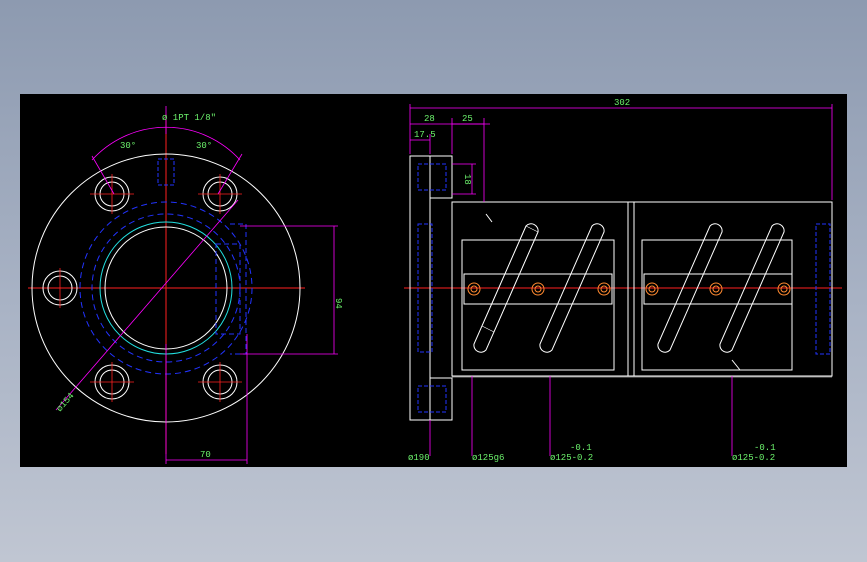 This screenshot has width=867, height=562. I want to click on angle-left-label: 30°, so click(128, 146).